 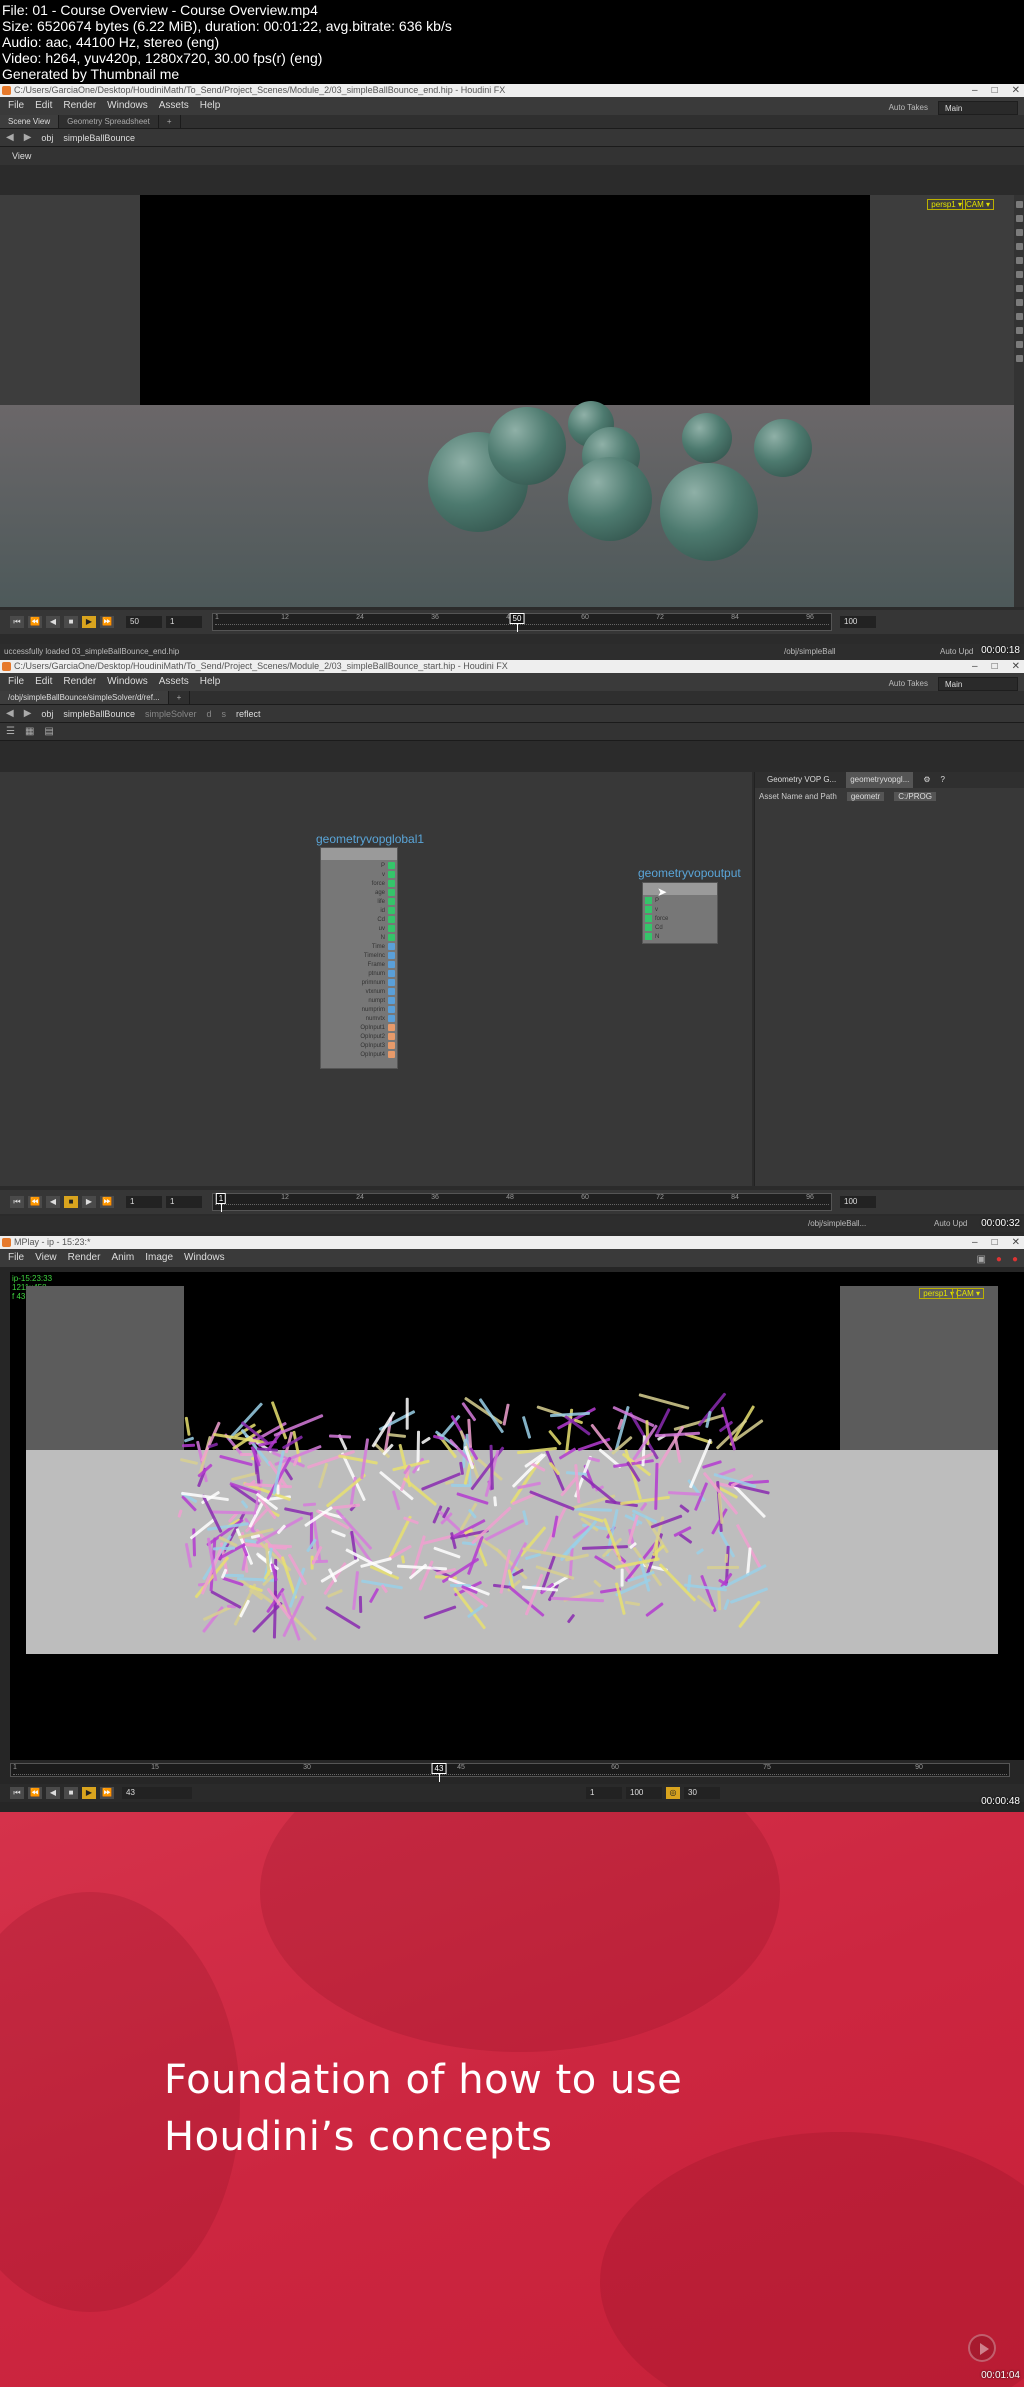 I want to click on path-d: d, so click(x=209, y=714).